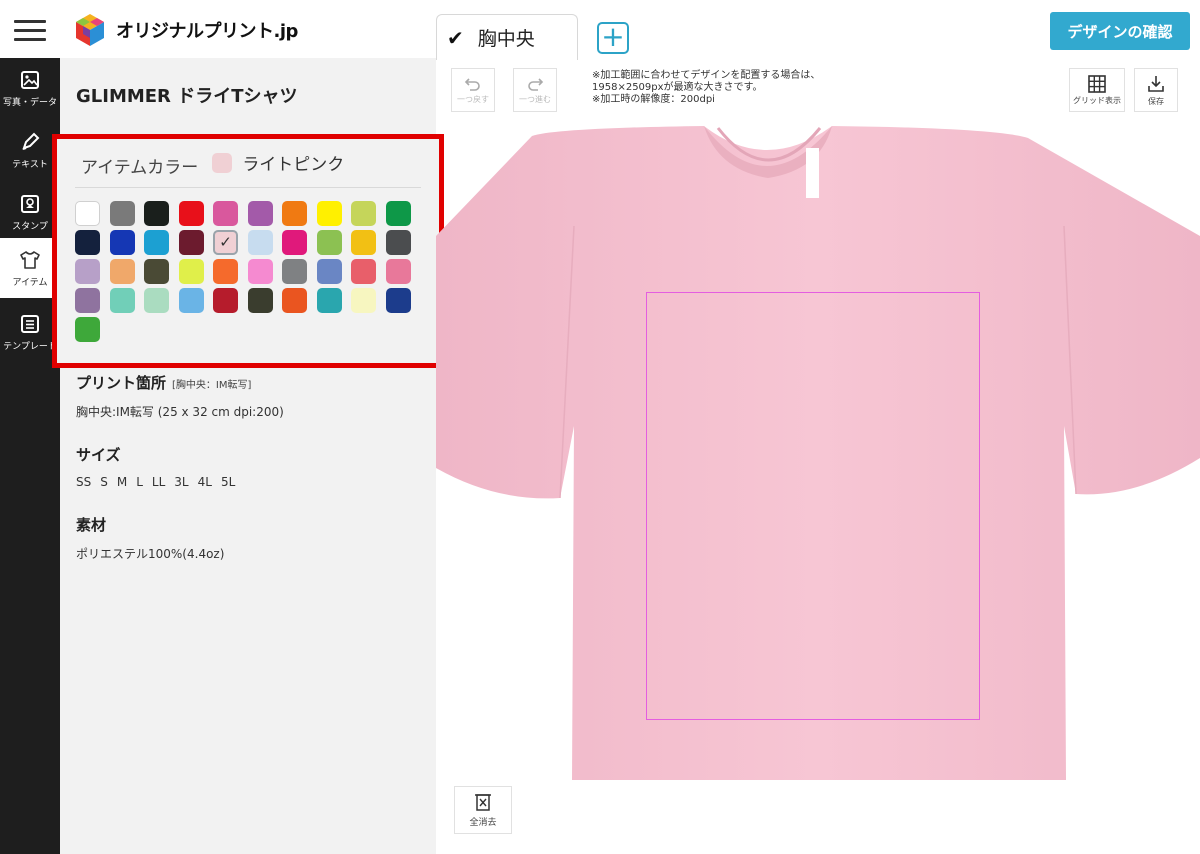  Describe the element at coordinates (121, 383) in the screenshot. I see `print-location-heading: プリント箇所` at that location.